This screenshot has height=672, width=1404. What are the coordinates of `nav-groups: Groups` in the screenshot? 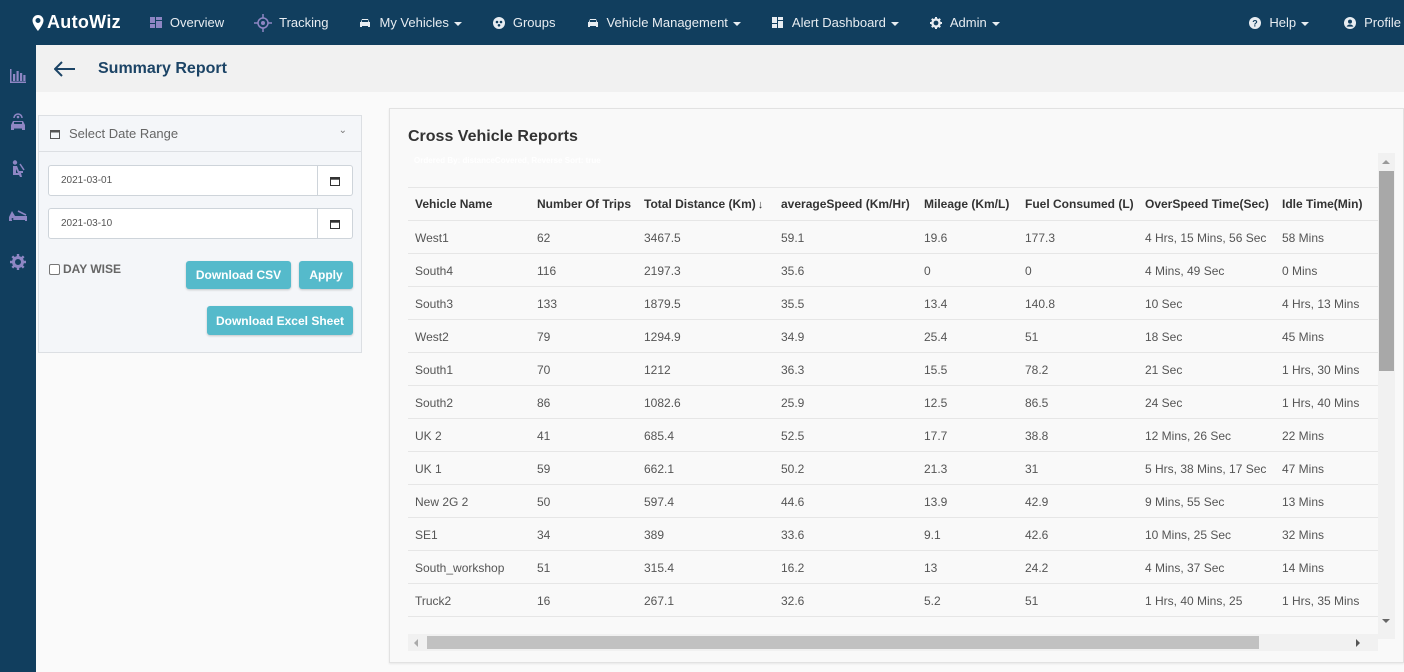 It's located at (524, 22).